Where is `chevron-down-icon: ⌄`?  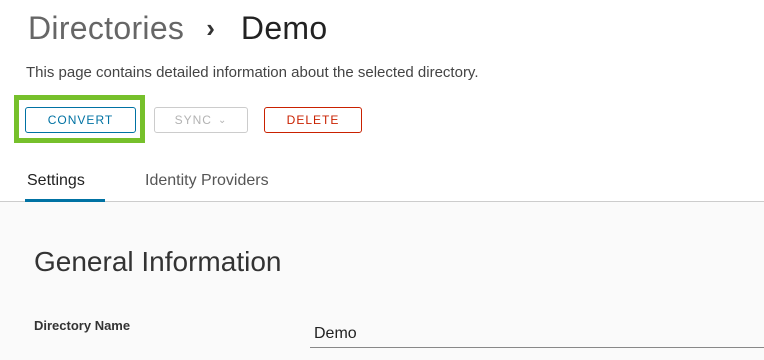
chevron-down-icon: ⌄ is located at coordinates (222, 120).